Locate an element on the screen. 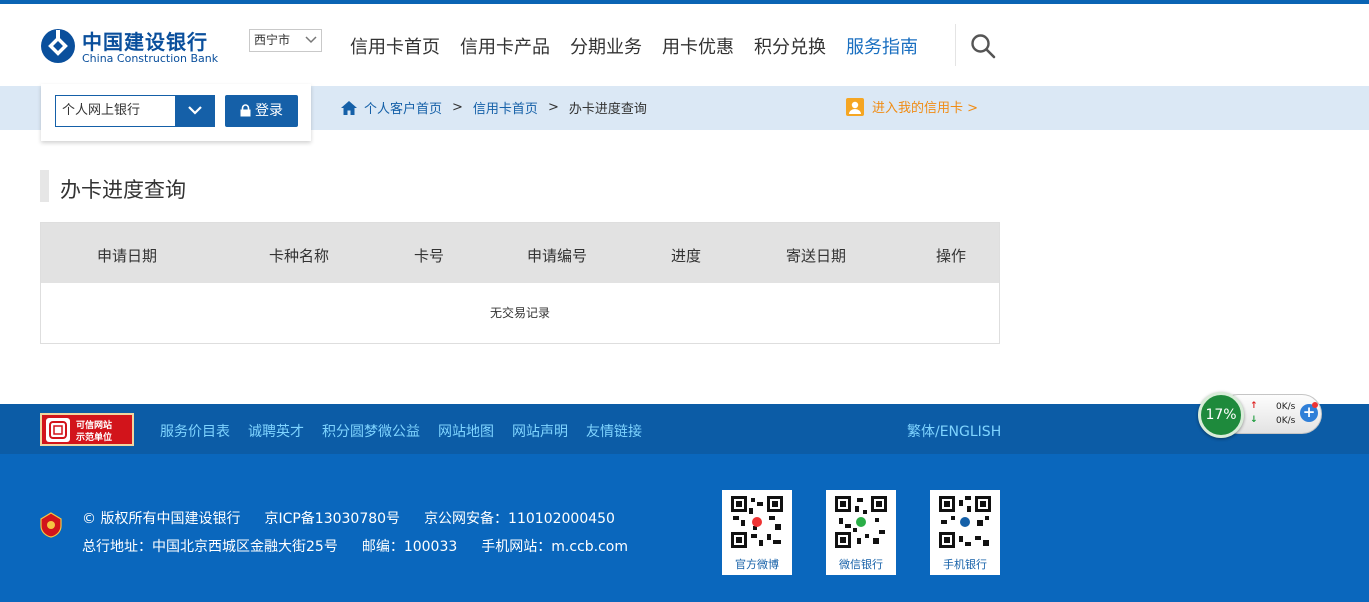 This screenshot has height=602, width=1369. column-application-no: 申请编号 is located at coordinates (557, 256).